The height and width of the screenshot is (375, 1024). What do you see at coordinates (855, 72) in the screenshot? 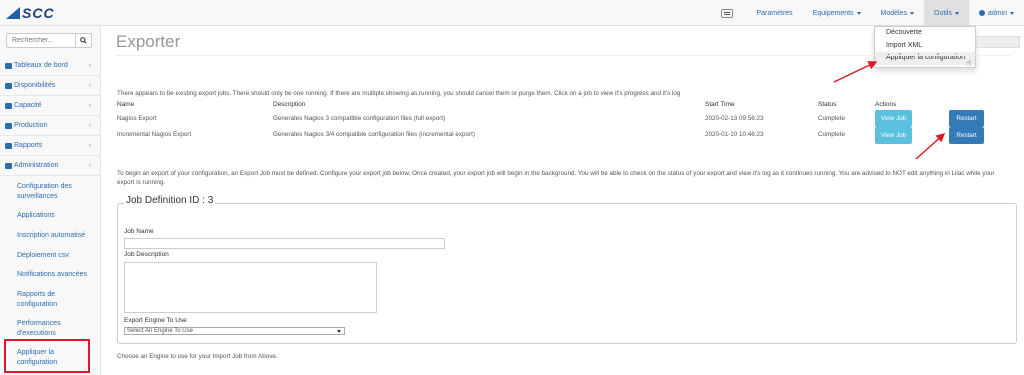
I see `arrow-to-menu-item` at bounding box center [855, 72].